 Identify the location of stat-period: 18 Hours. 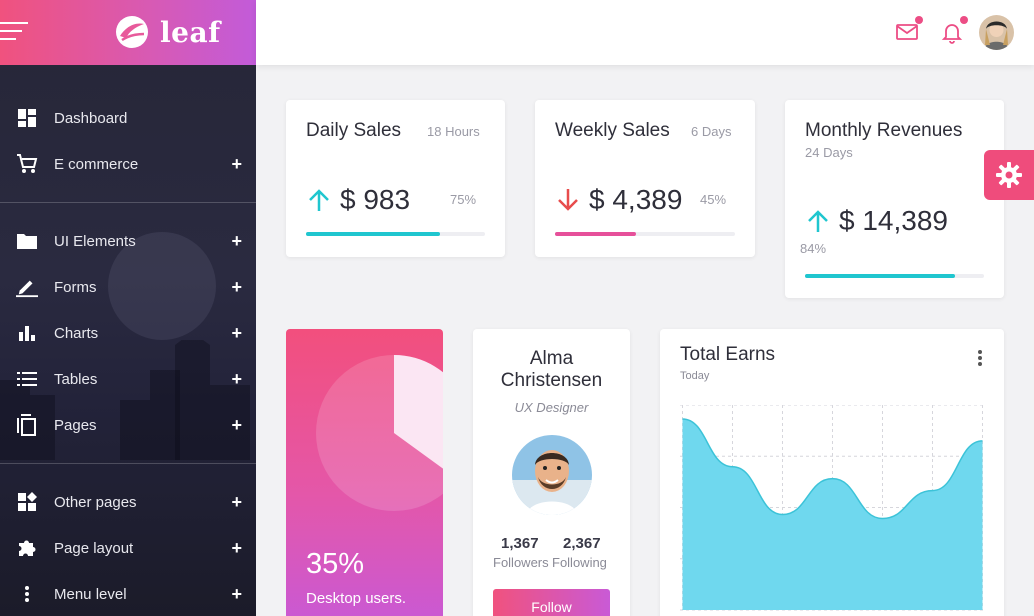
(453, 131).